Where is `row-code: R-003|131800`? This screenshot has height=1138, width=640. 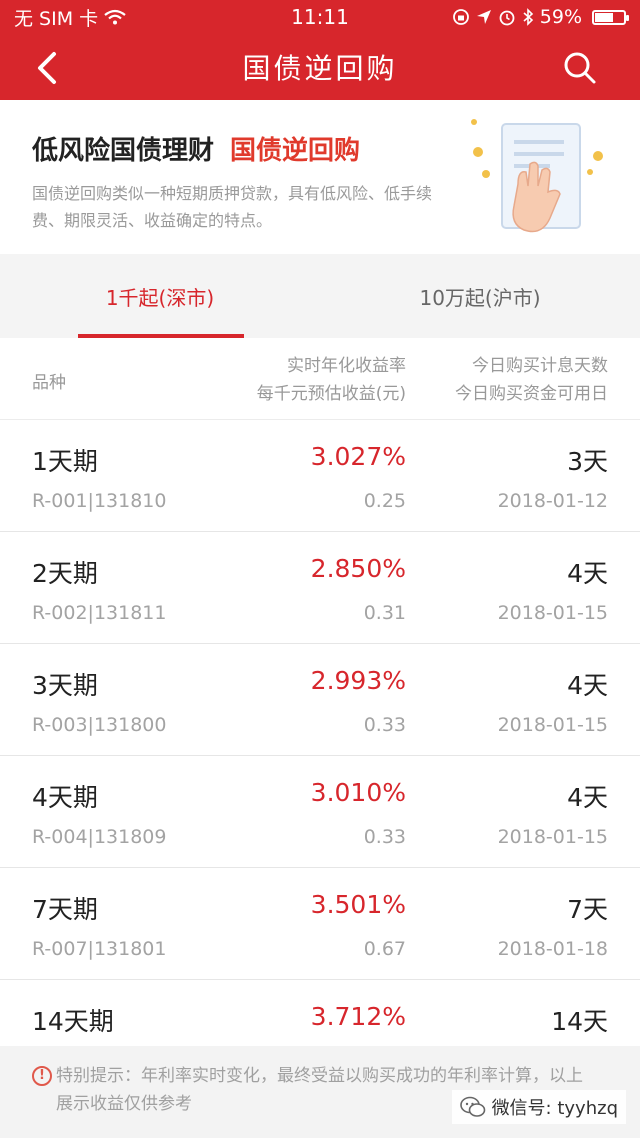 row-code: R-003|131800 is located at coordinates (99, 725).